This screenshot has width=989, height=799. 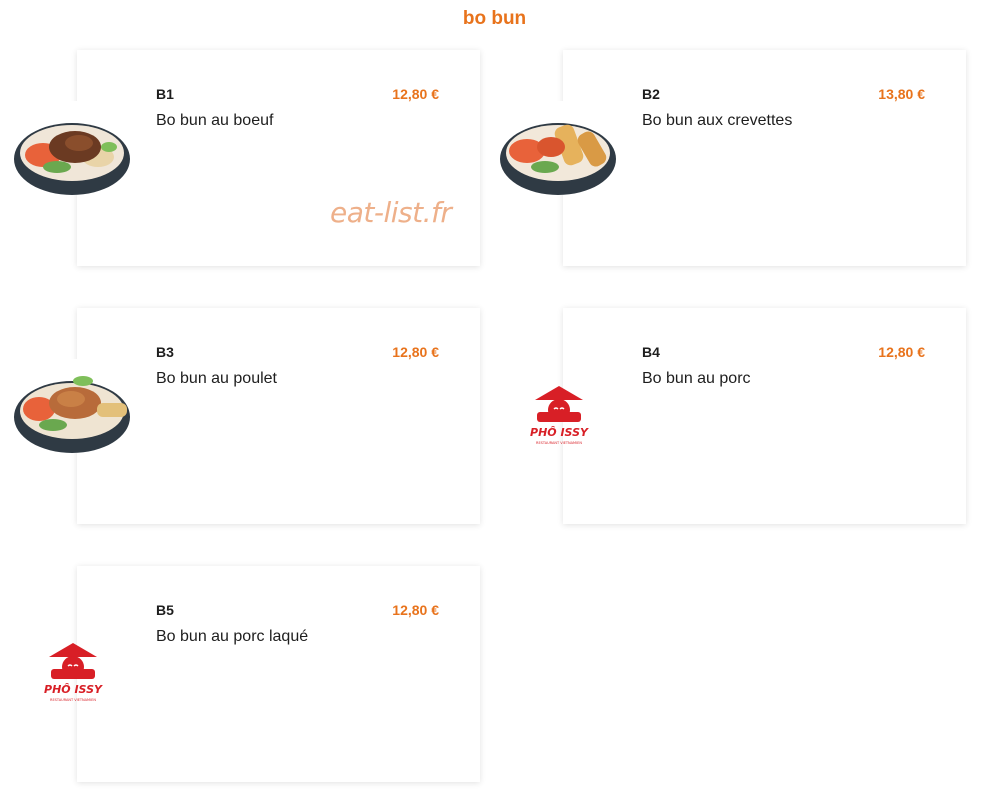 What do you see at coordinates (216, 378) in the screenshot?
I see `item-name: Bo bun au poulet` at bounding box center [216, 378].